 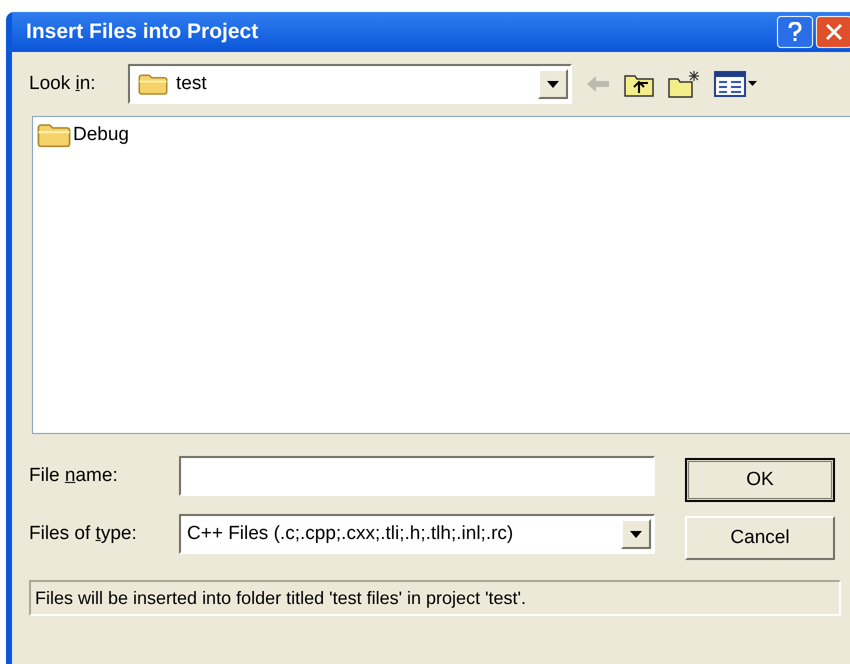 What do you see at coordinates (191, 84) in the screenshot?
I see `look-in-value: test` at bounding box center [191, 84].